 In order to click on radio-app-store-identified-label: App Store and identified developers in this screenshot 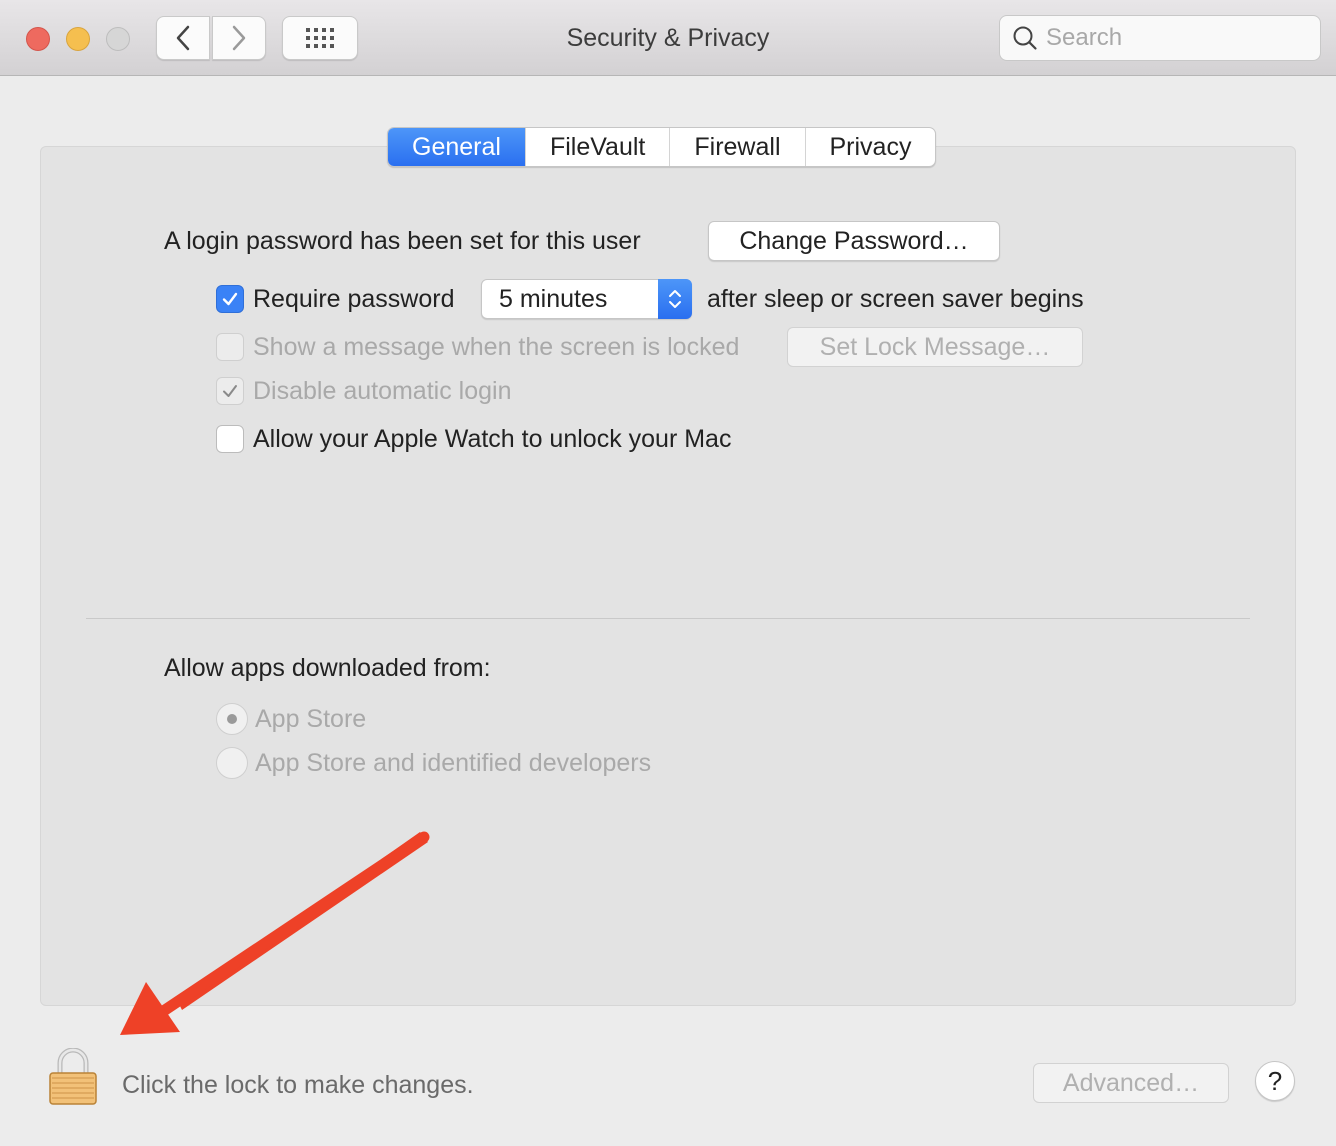, I will do `click(453, 763)`.